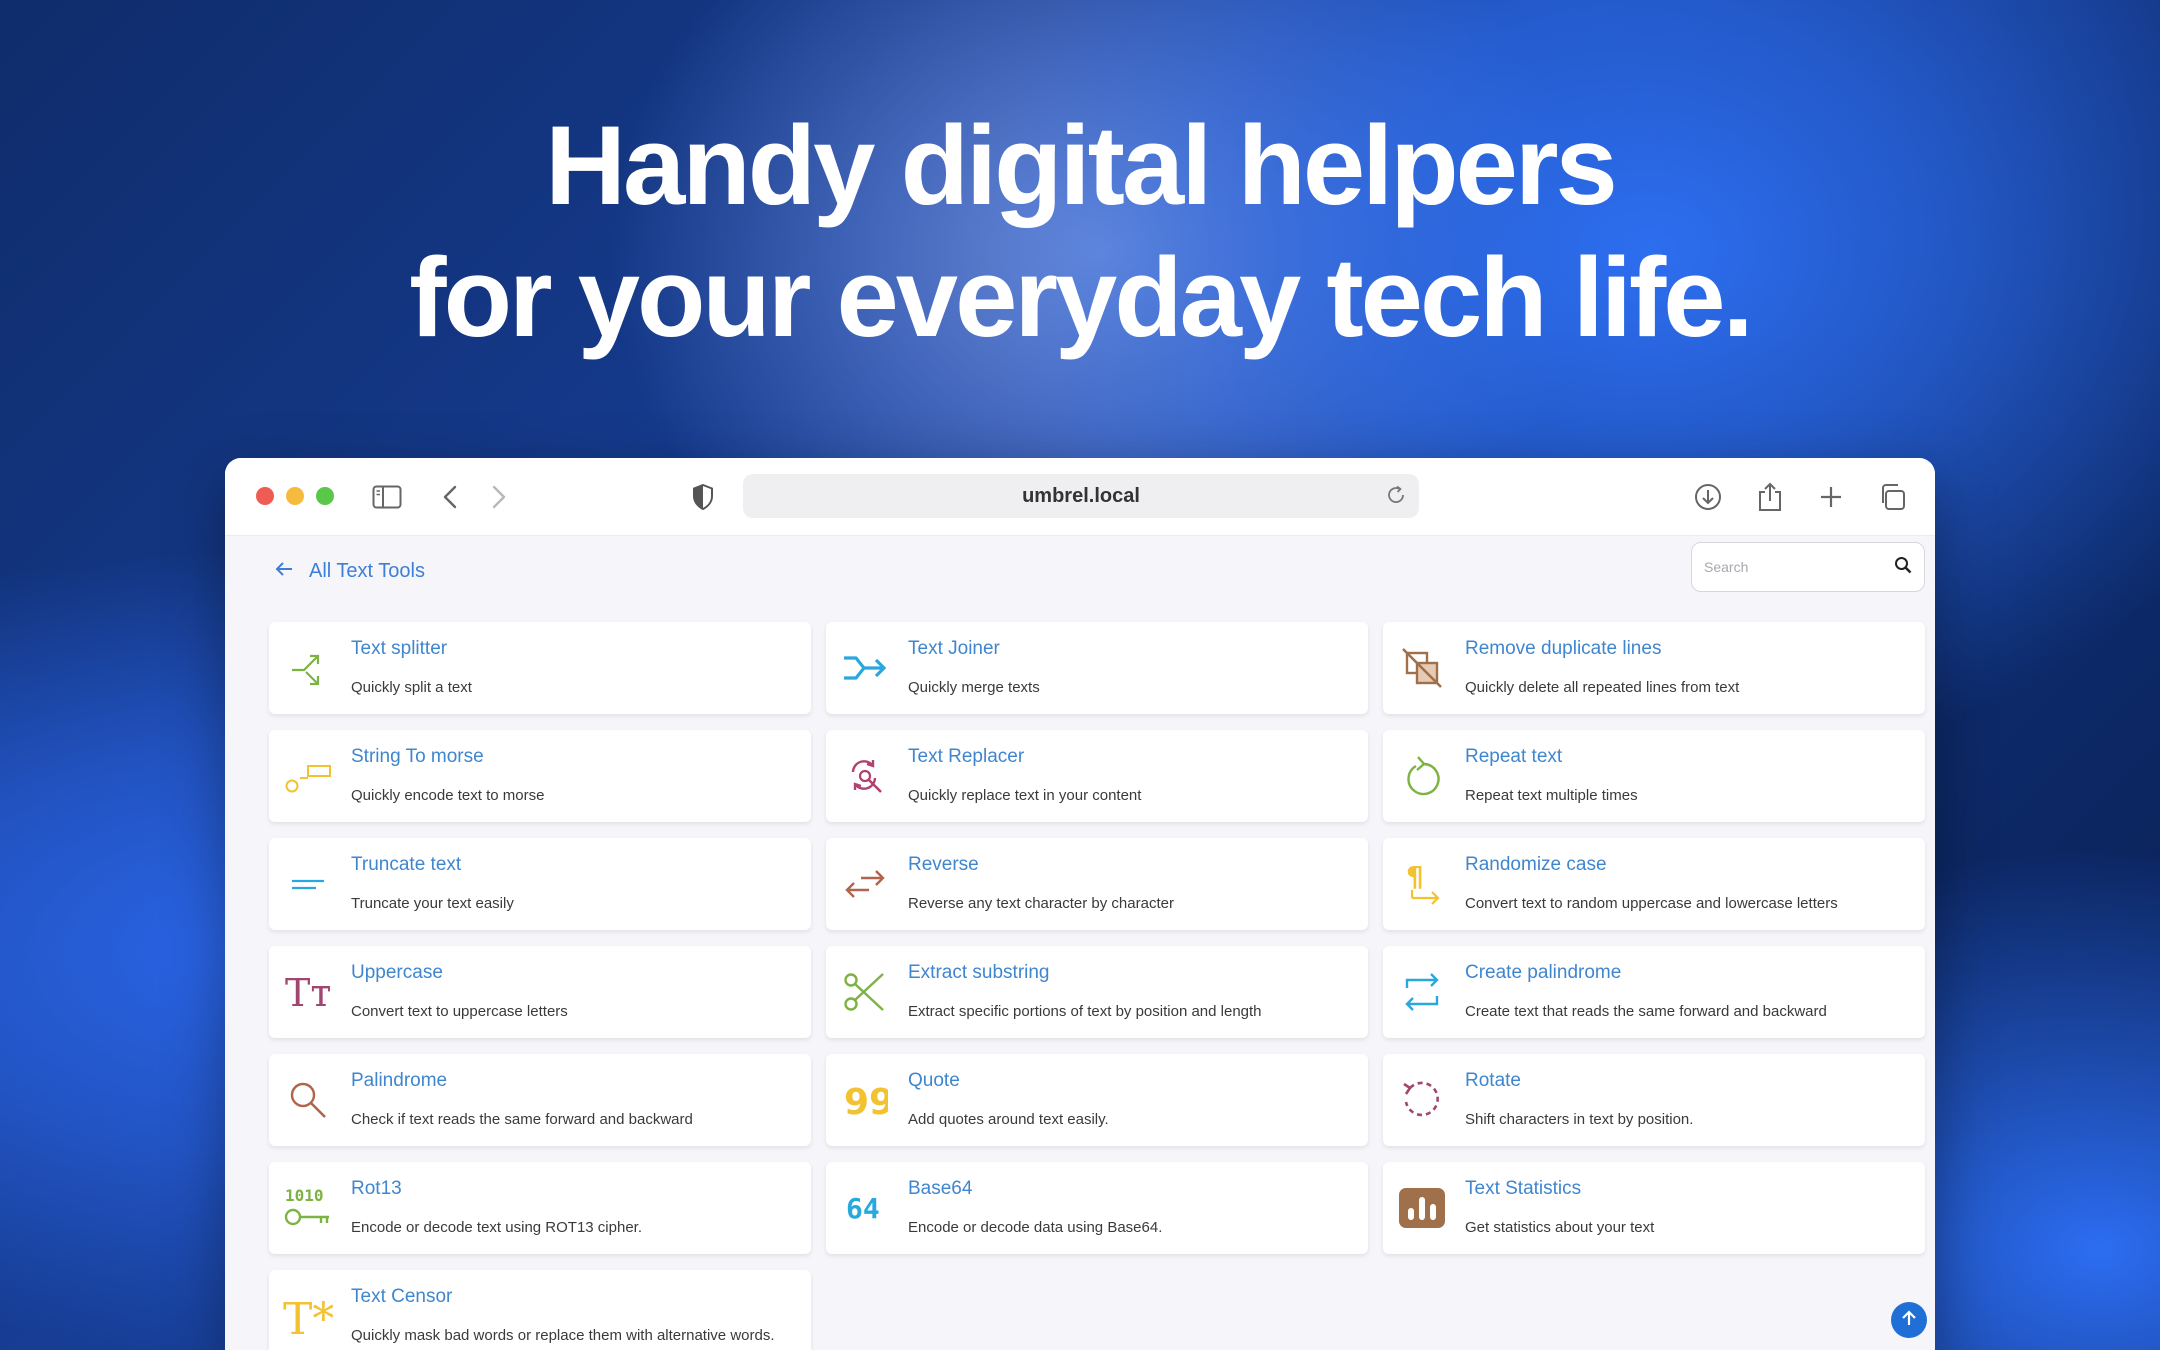 This screenshot has width=2160, height=1350. What do you see at coordinates (865, 776) in the screenshot?
I see `find-replace-icon` at bounding box center [865, 776].